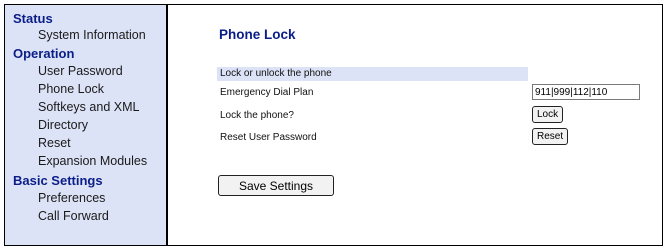 This screenshot has width=667, height=249. I want to click on sidebar-item-preferences: Preferences, so click(71, 198).